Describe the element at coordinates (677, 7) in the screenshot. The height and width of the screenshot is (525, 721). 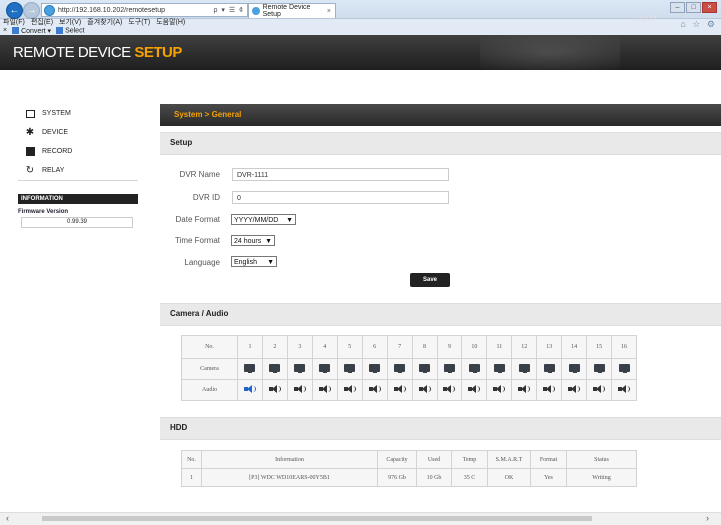
I see `minimize-icon: –` at that location.